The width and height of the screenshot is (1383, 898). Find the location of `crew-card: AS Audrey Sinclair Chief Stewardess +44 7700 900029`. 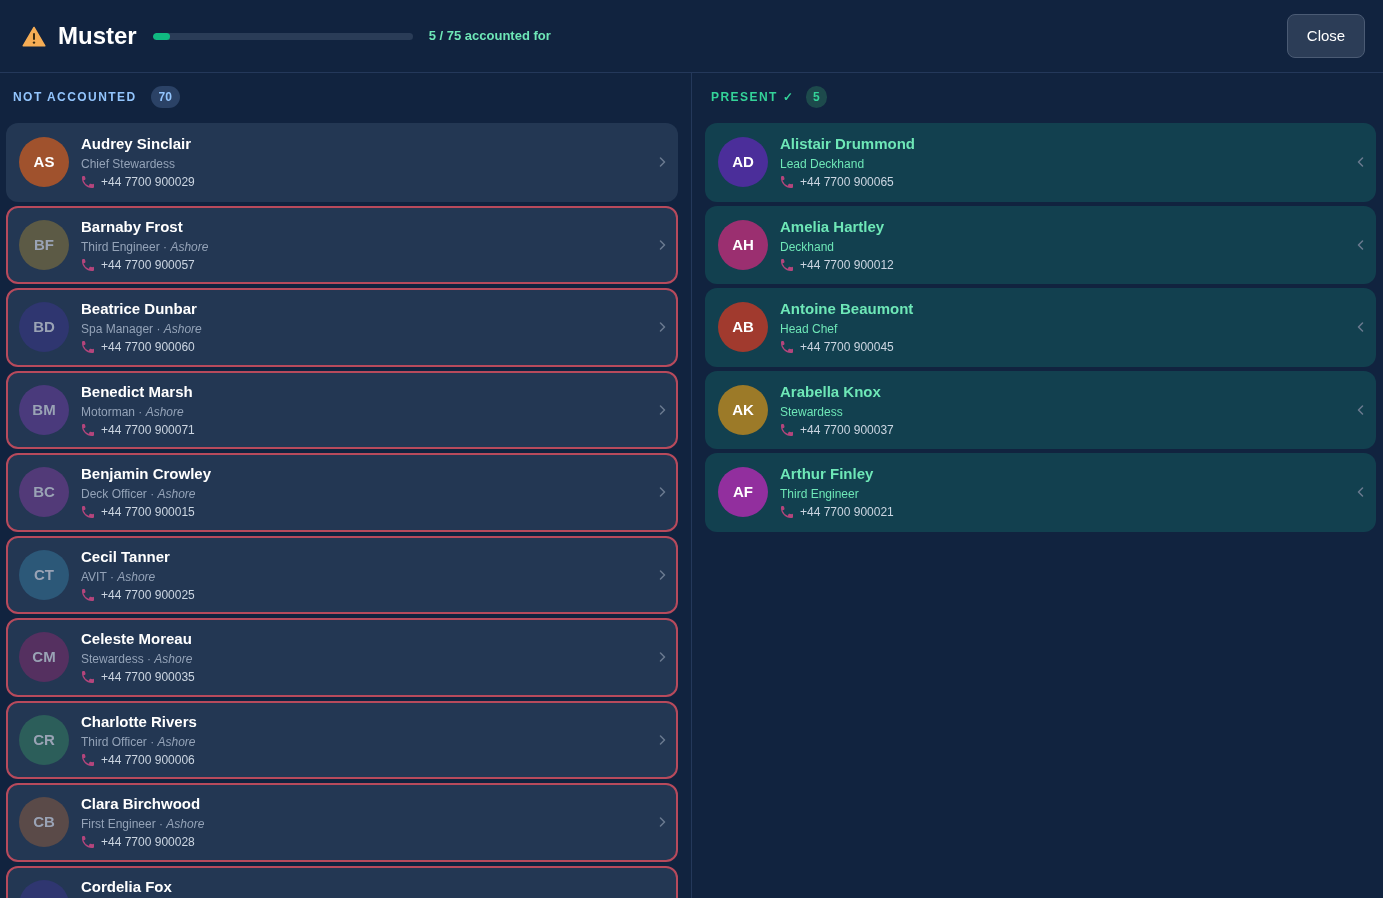

crew-card: AS Audrey Sinclair Chief Stewardess +44 7700 900029 is located at coordinates (342, 162).